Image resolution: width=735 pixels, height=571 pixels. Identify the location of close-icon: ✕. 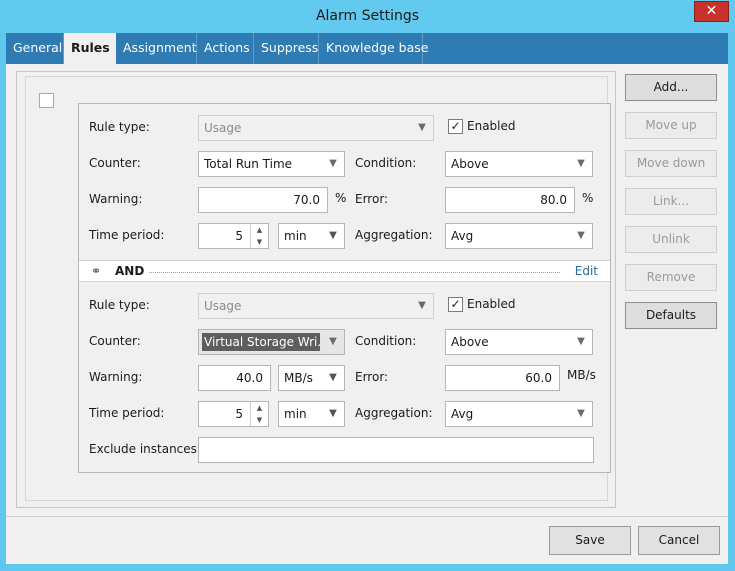
(711, 11).